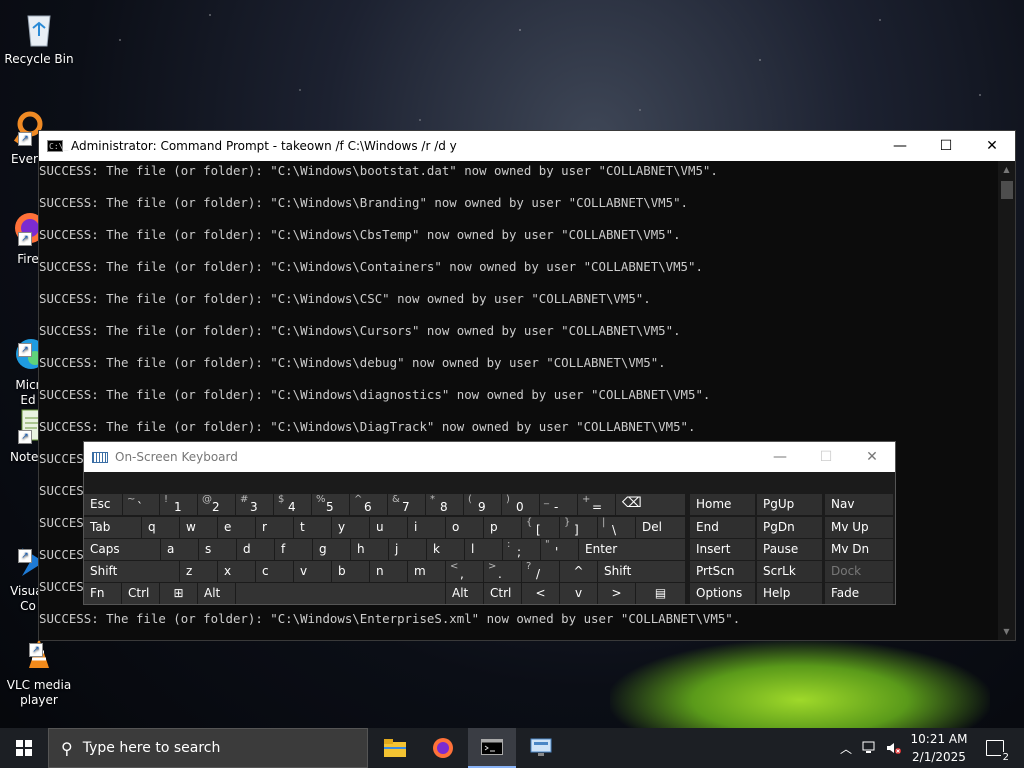  Describe the element at coordinates (578, 593) in the screenshot. I see `arrow-down-key: v` at that location.